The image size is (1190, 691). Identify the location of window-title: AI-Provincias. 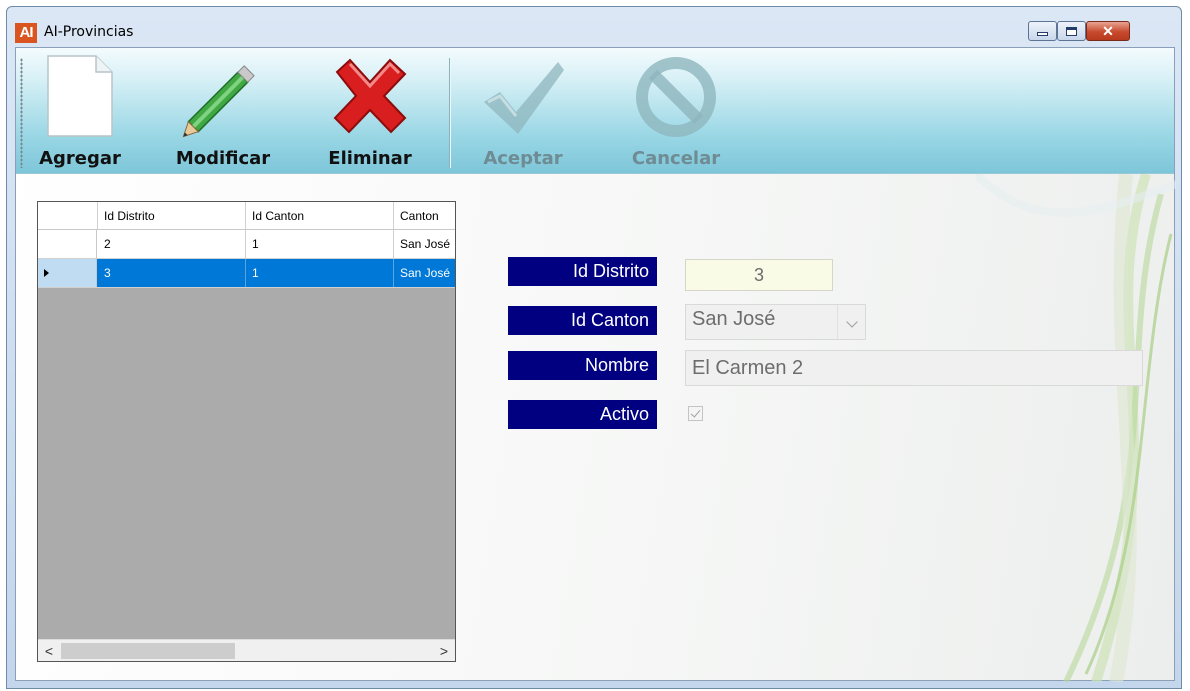
(89, 32).